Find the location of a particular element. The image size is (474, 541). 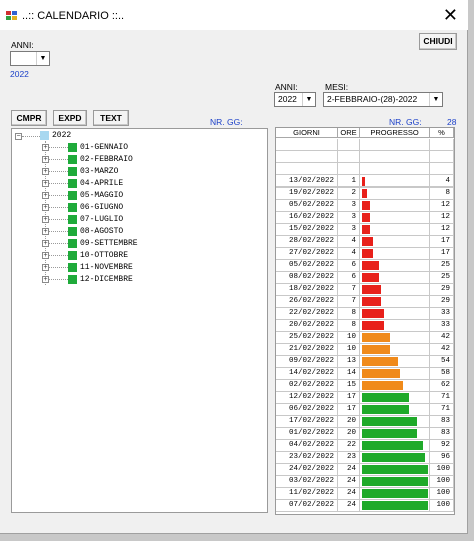

tree-item-month: 10-OTTOBRE is located at coordinates (104, 256).